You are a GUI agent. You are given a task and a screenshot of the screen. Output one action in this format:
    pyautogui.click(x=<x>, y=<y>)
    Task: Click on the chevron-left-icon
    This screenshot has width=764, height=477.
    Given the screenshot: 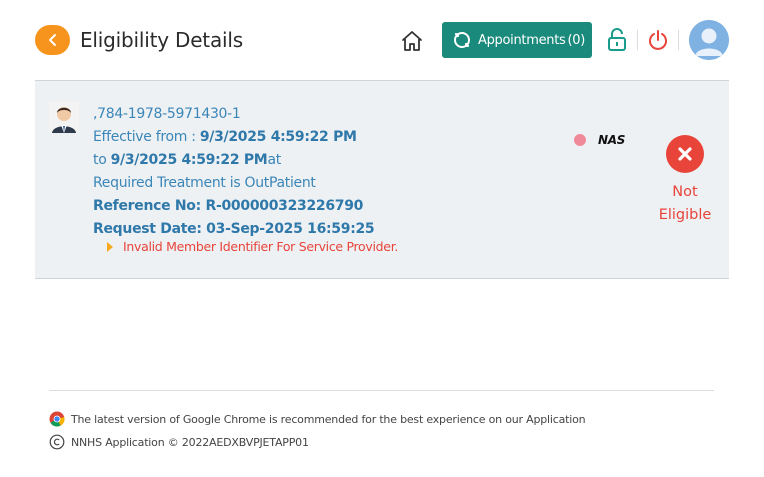 What is the action you would take?
    pyautogui.click(x=52, y=40)
    